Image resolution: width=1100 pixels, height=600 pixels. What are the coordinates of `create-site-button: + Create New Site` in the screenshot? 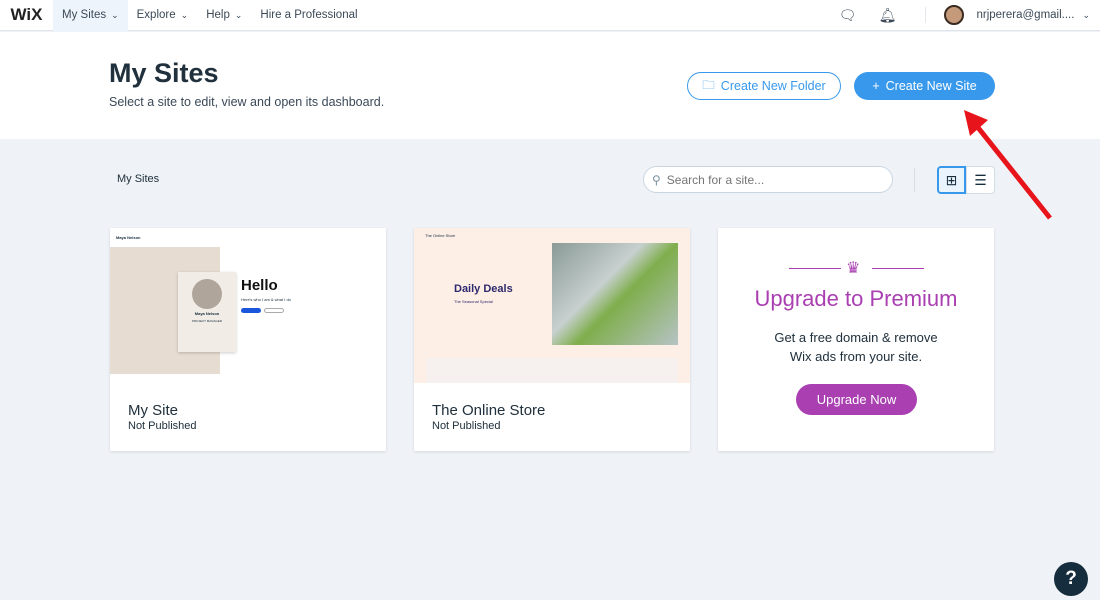 It's located at (924, 86).